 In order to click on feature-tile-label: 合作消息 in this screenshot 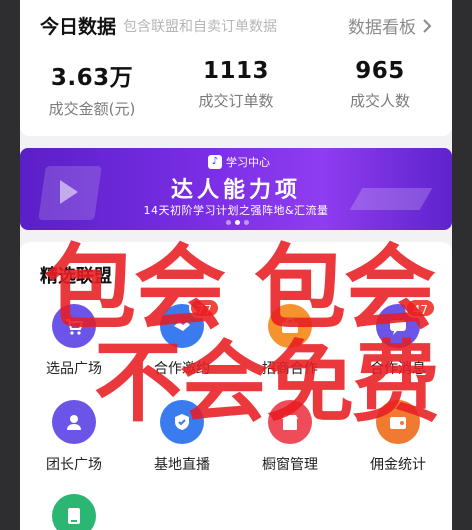, I will do `click(398, 369)`.